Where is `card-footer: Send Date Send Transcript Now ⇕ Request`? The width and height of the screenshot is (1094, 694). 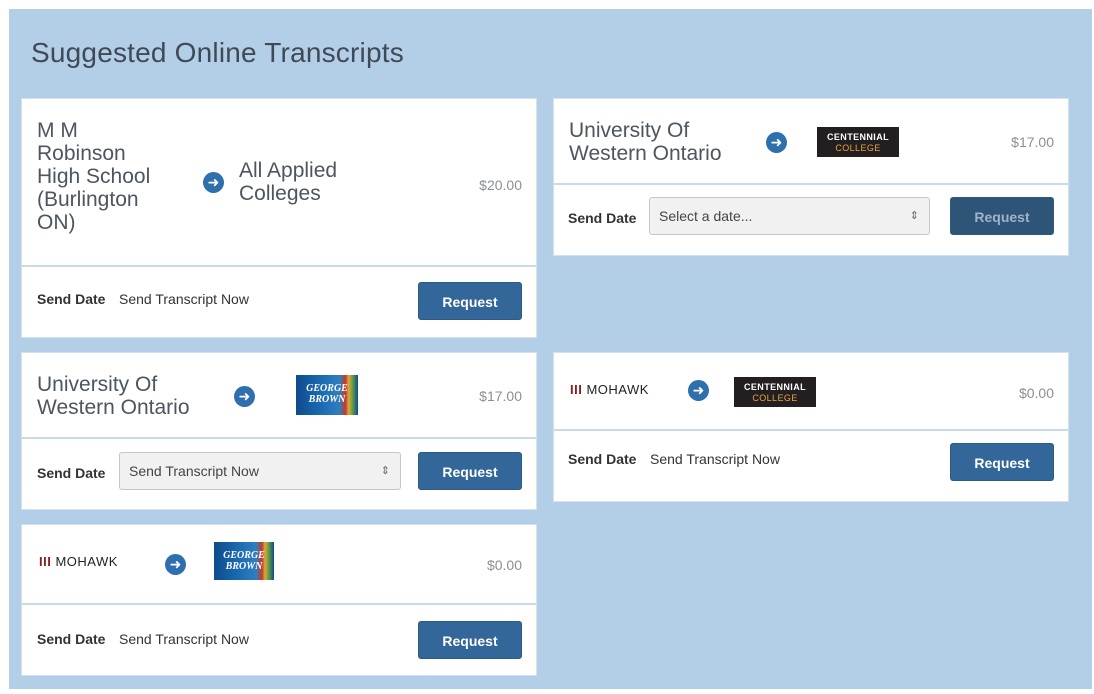
card-footer: Send Date Send Transcript Now ⇕ Request is located at coordinates (279, 473).